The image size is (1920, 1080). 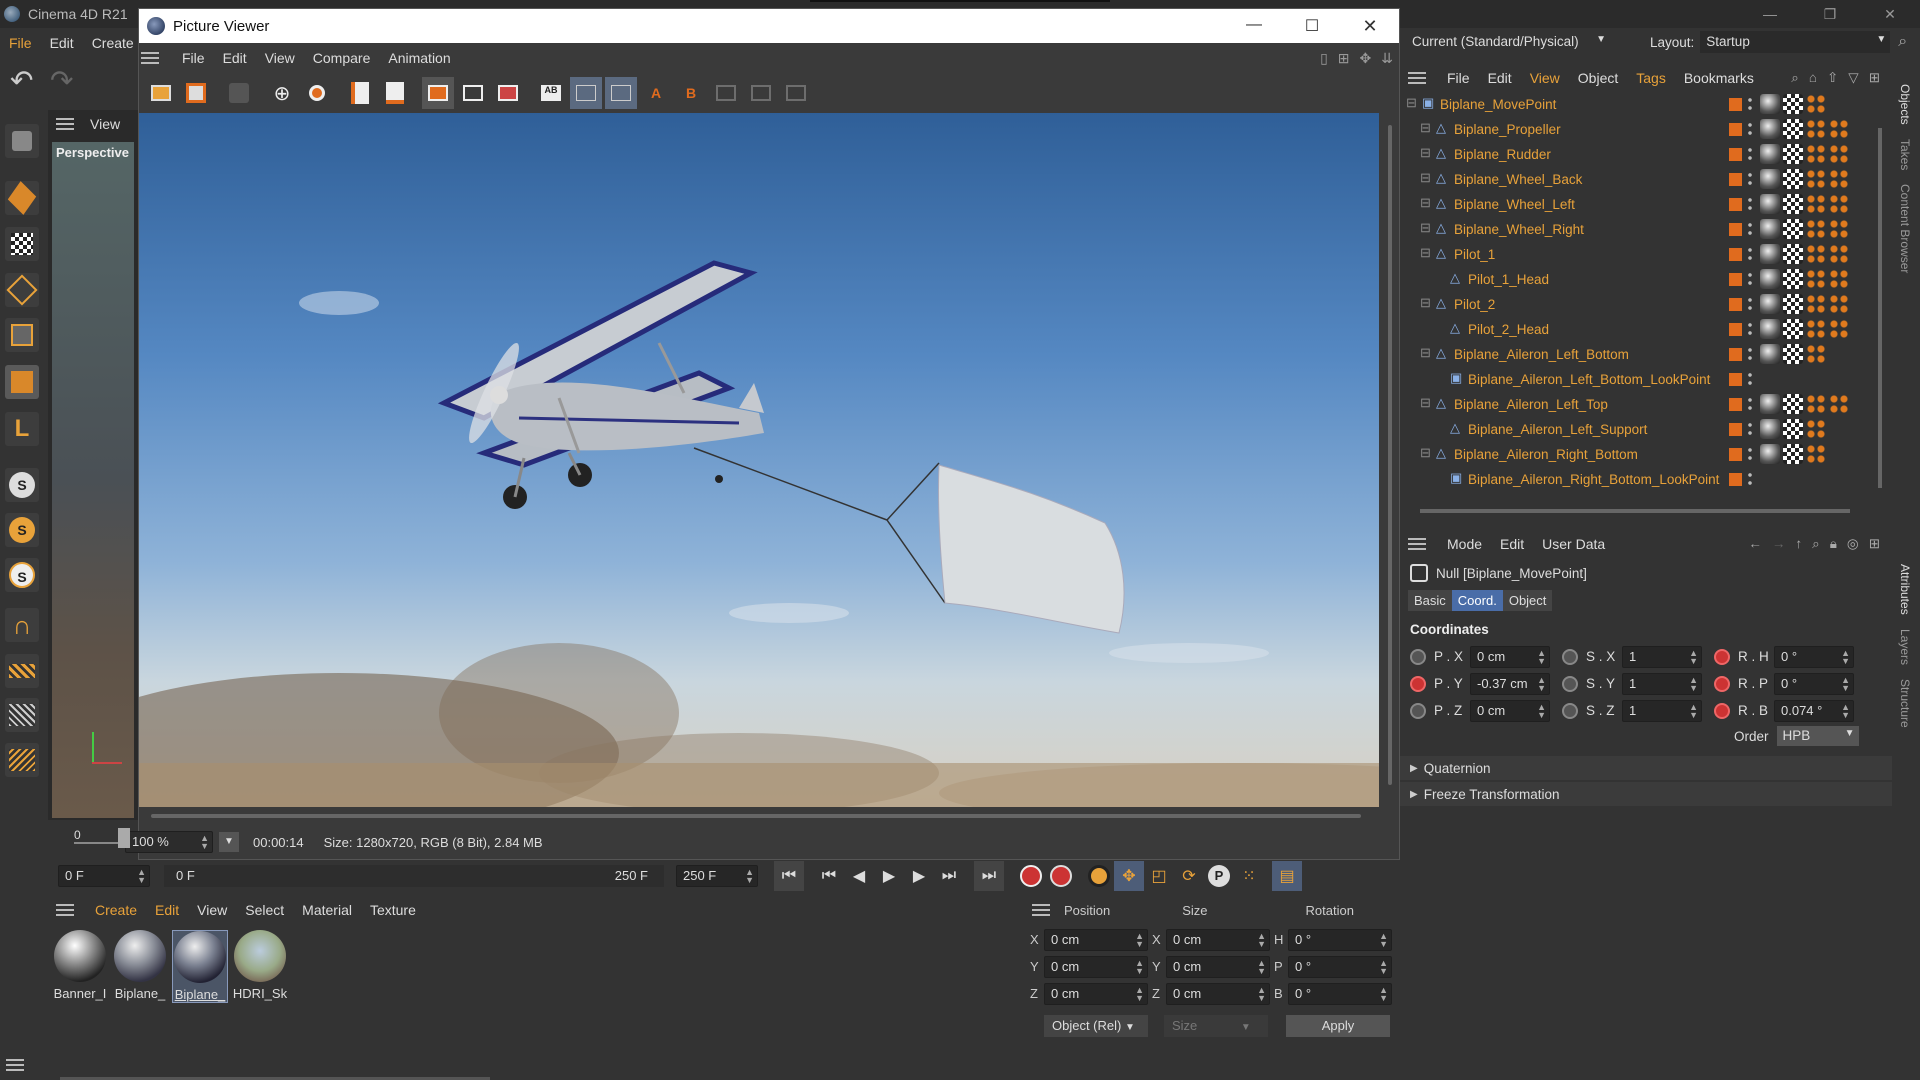 What do you see at coordinates (1545, 78) in the screenshot?
I see `obj-menu-view: View` at bounding box center [1545, 78].